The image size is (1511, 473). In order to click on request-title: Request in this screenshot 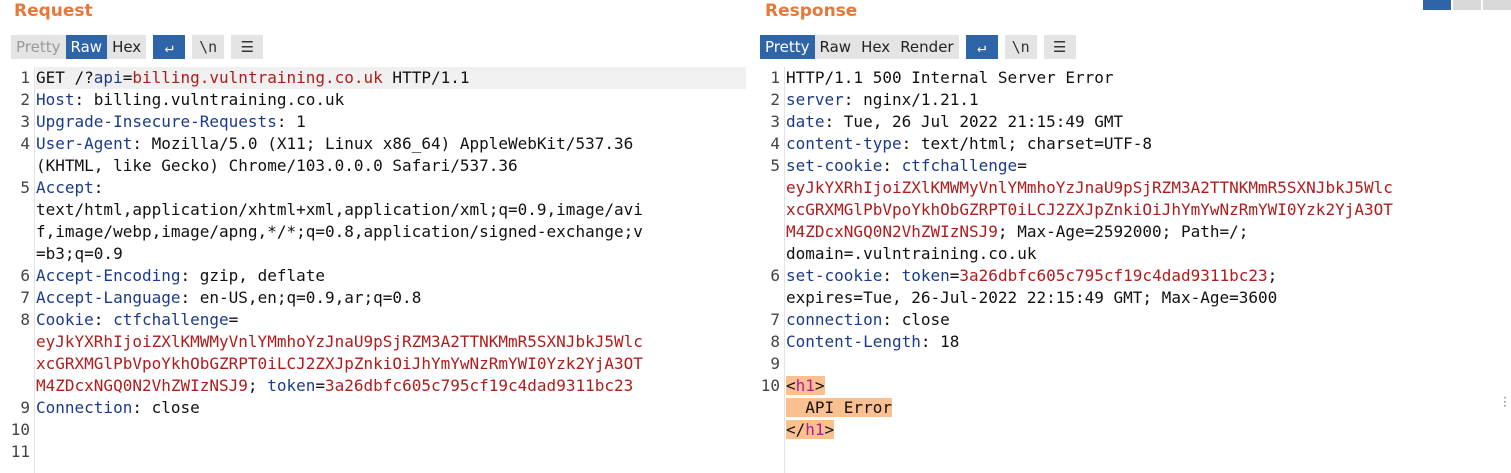, I will do `click(53, 11)`.